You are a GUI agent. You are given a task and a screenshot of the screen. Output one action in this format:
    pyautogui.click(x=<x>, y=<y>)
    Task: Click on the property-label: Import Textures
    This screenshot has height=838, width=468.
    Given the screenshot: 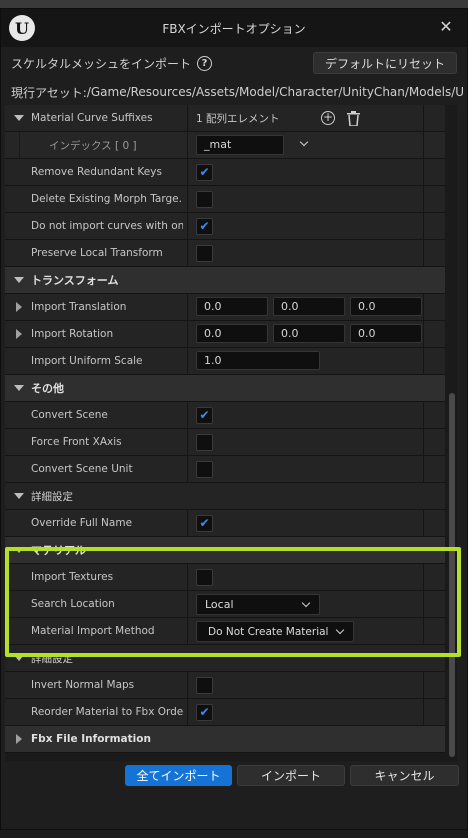 What is the action you would take?
    pyautogui.click(x=72, y=577)
    